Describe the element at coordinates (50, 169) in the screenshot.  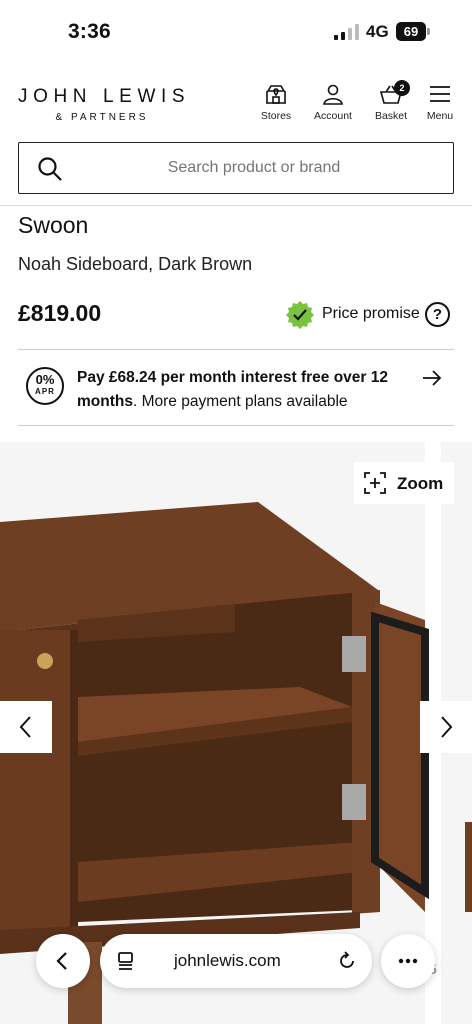
I see `search-icon` at that location.